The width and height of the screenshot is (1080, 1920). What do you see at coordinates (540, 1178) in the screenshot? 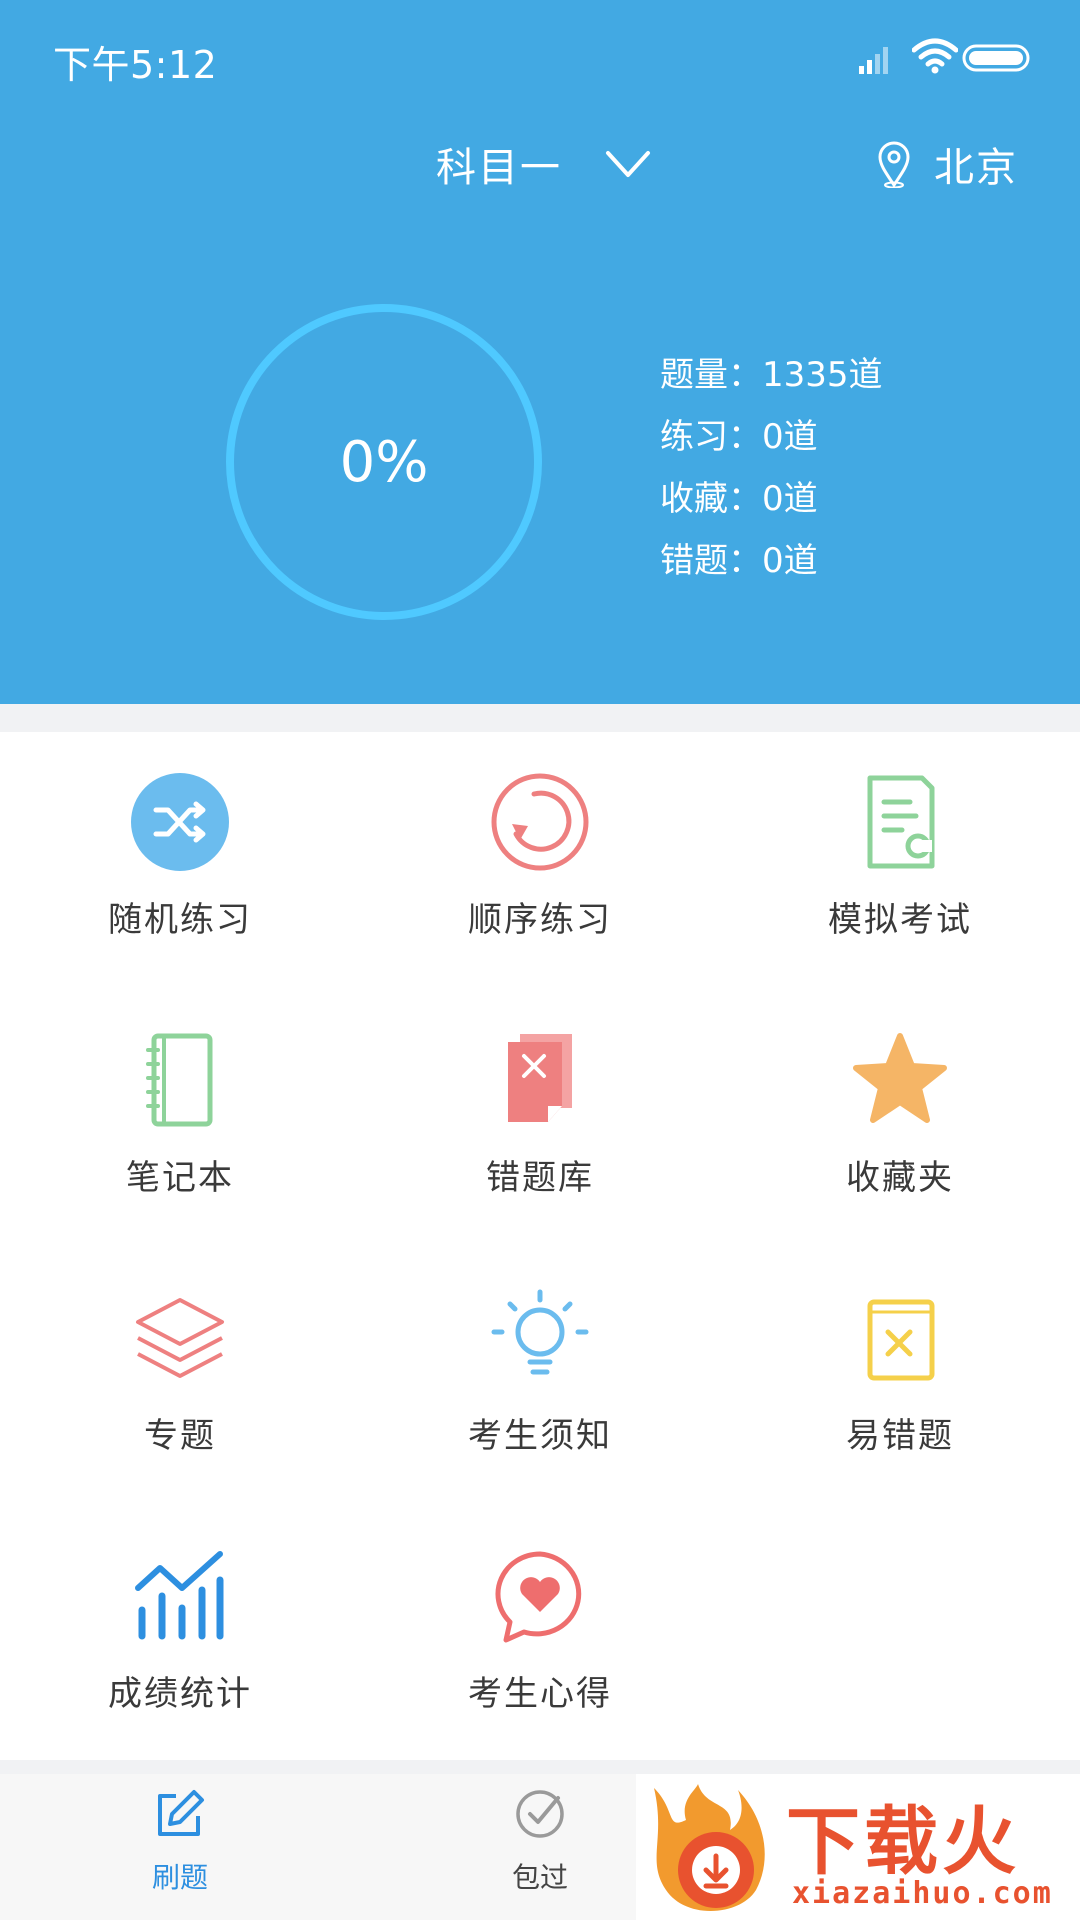
I see `grid-item-label: 错题库` at bounding box center [540, 1178].